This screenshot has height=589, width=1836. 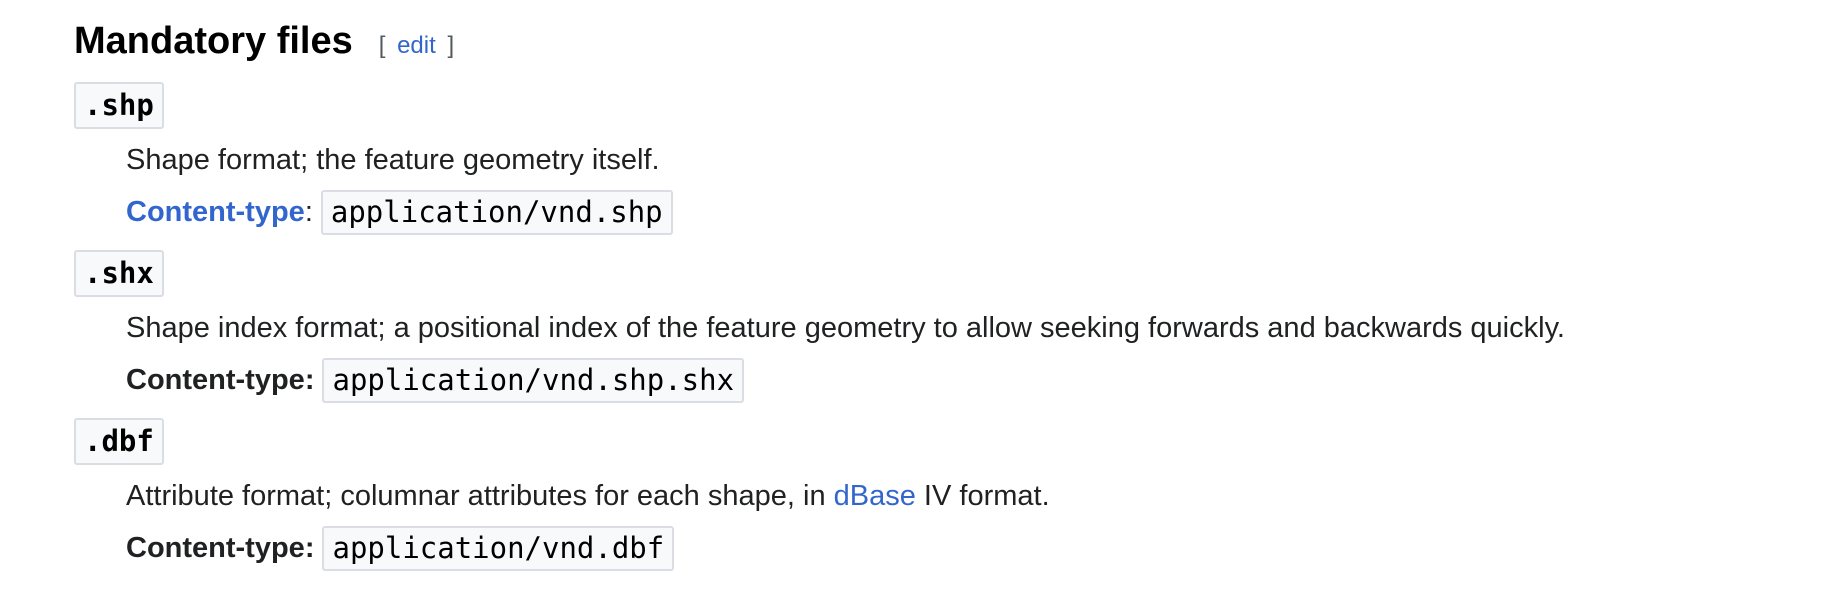 What do you see at coordinates (215, 212) in the screenshot?
I see `content-type-link: Content-type` at bounding box center [215, 212].